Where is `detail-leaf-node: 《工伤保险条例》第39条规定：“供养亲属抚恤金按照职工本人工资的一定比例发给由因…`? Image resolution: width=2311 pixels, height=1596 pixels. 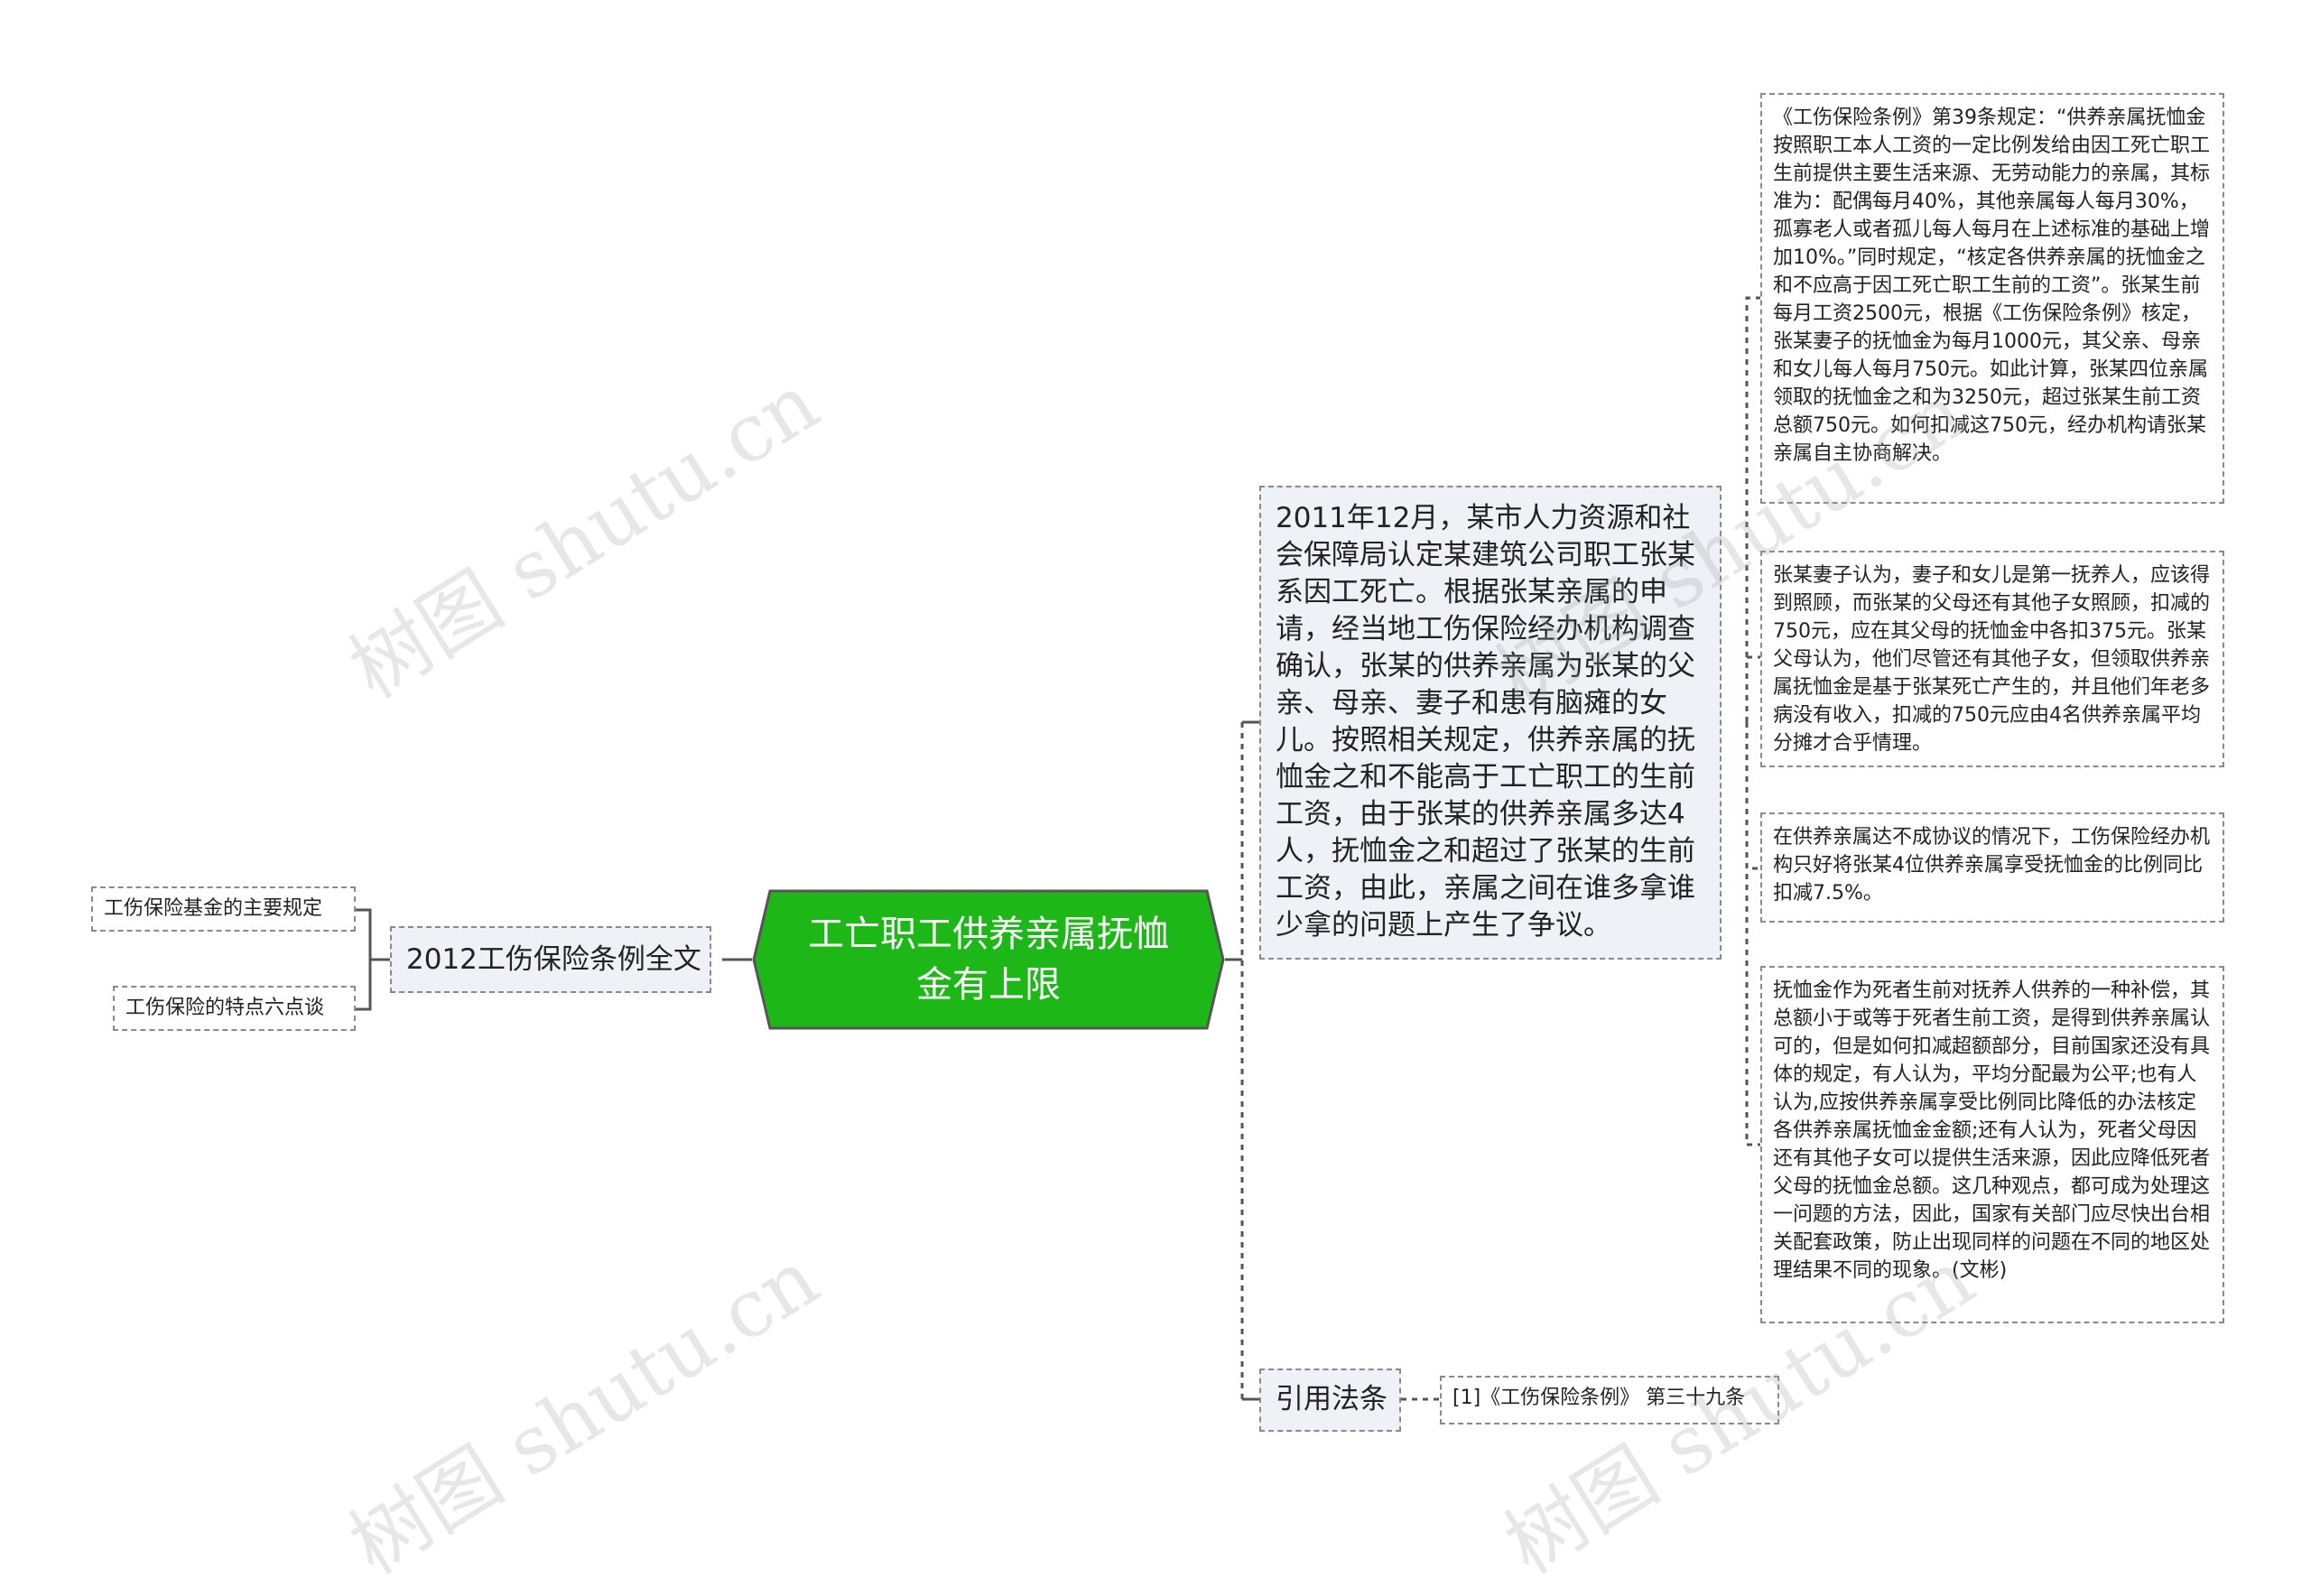 detail-leaf-node: 《工伤保险条例》第39条规定：“供养亲属抚恤金按照职工本人工资的一定比例发给由因… is located at coordinates (1992, 299).